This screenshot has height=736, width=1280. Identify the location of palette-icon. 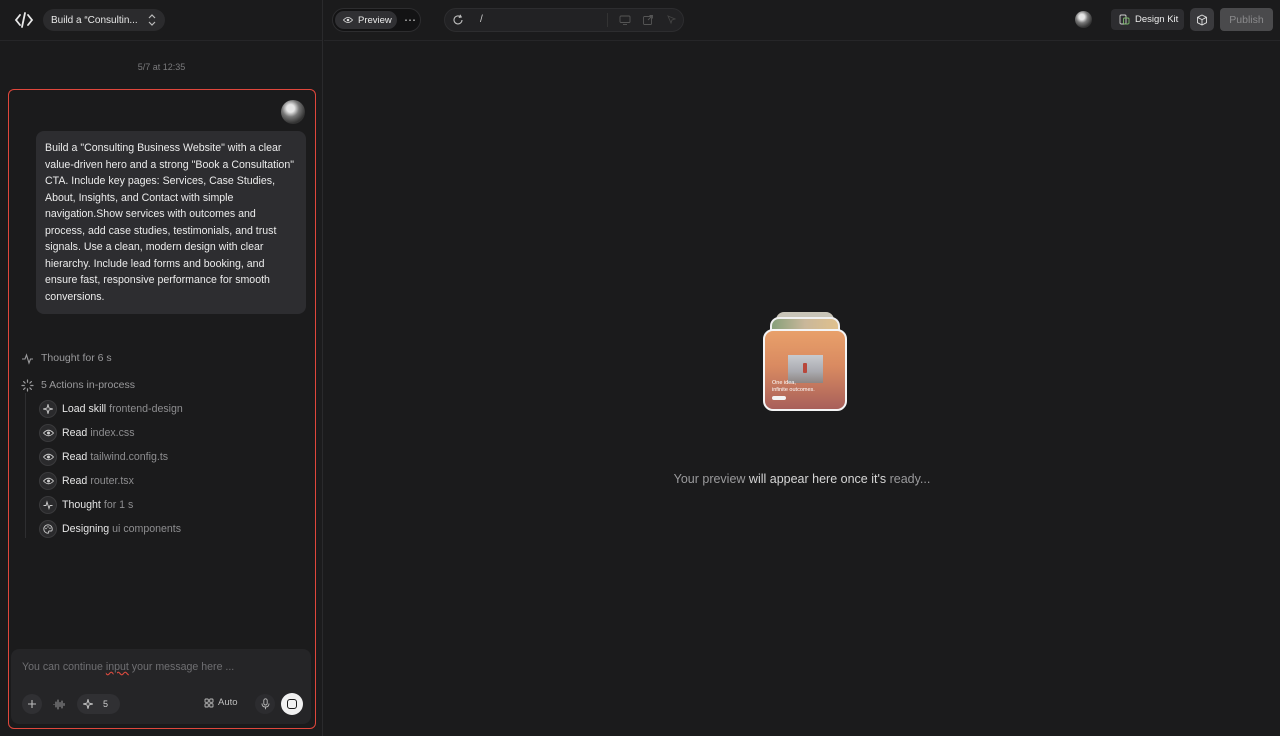
(48, 529).